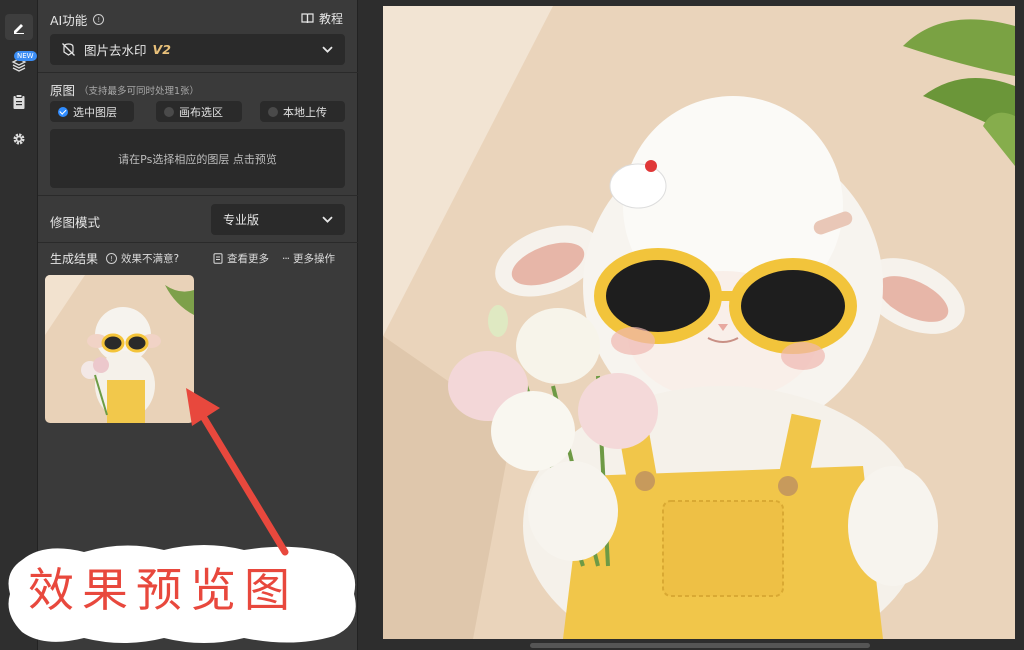 The width and height of the screenshot is (1024, 650). Describe the element at coordinates (115, 50) in the screenshot. I see `feature-name: 图片去水印` at that location.